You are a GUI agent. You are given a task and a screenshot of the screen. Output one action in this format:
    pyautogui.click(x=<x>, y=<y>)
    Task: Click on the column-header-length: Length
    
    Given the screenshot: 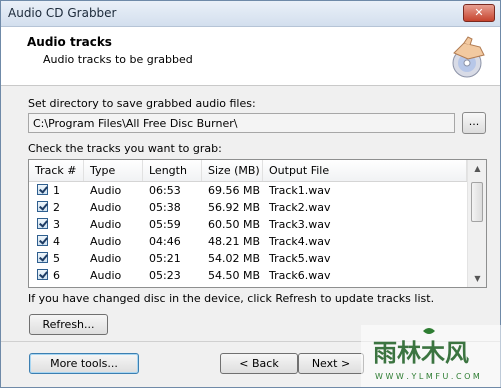 What is the action you would take?
    pyautogui.click(x=172, y=170)
    